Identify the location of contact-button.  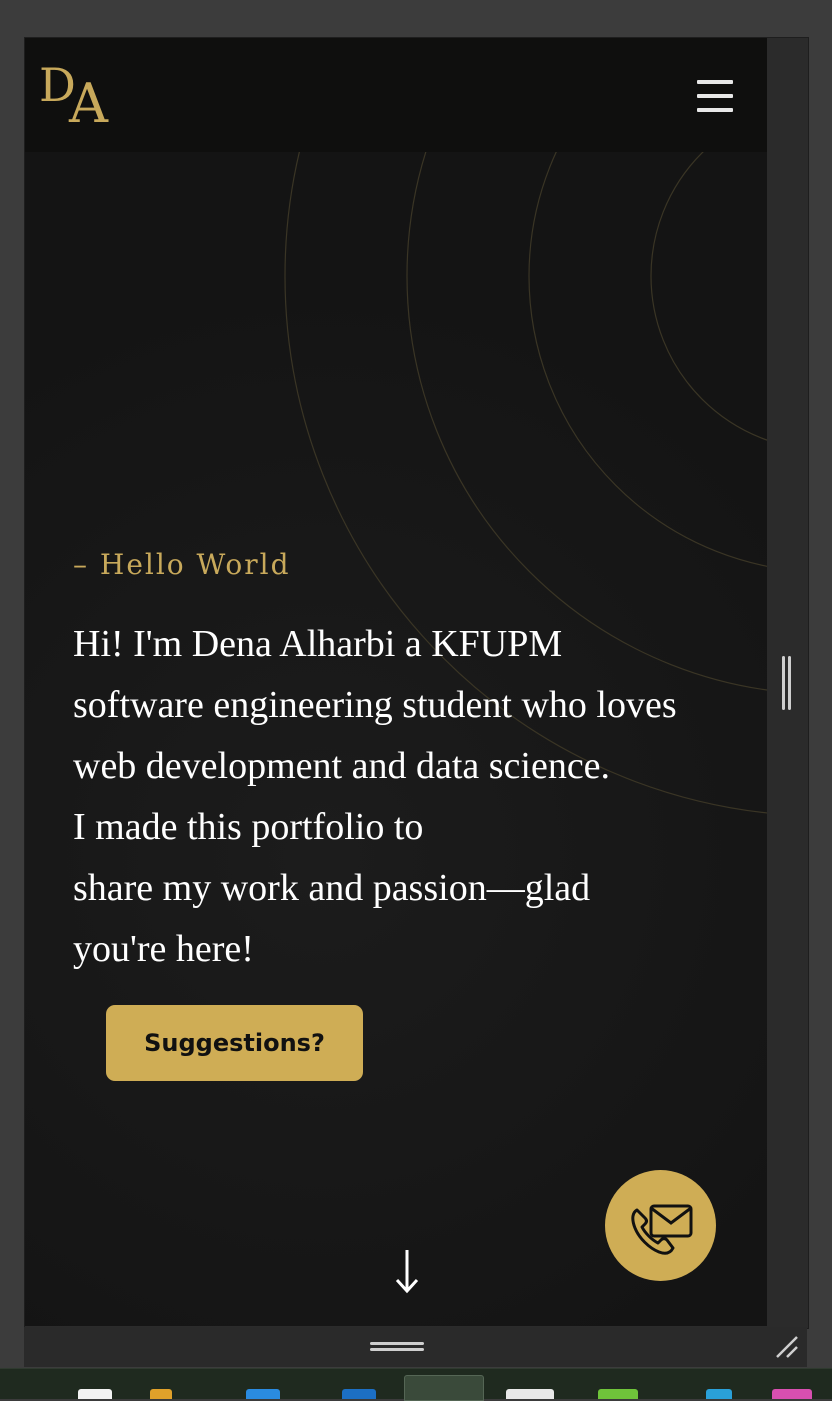
(660, 1225).